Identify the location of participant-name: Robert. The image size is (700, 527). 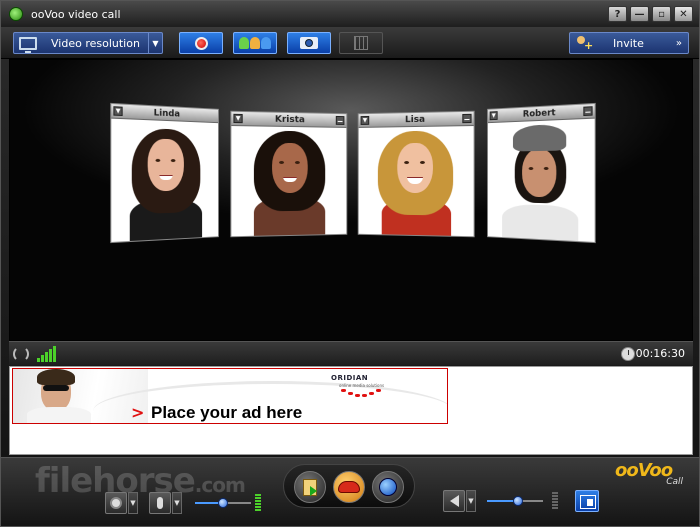
(539, 113).